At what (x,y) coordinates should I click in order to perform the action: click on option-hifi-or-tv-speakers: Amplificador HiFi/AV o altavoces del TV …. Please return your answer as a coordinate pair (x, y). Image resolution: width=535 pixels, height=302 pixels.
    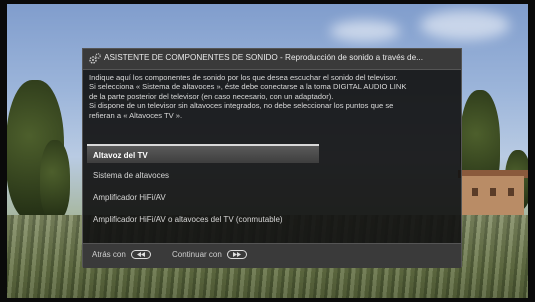
    Looking at the image, I should click on (203, 219).